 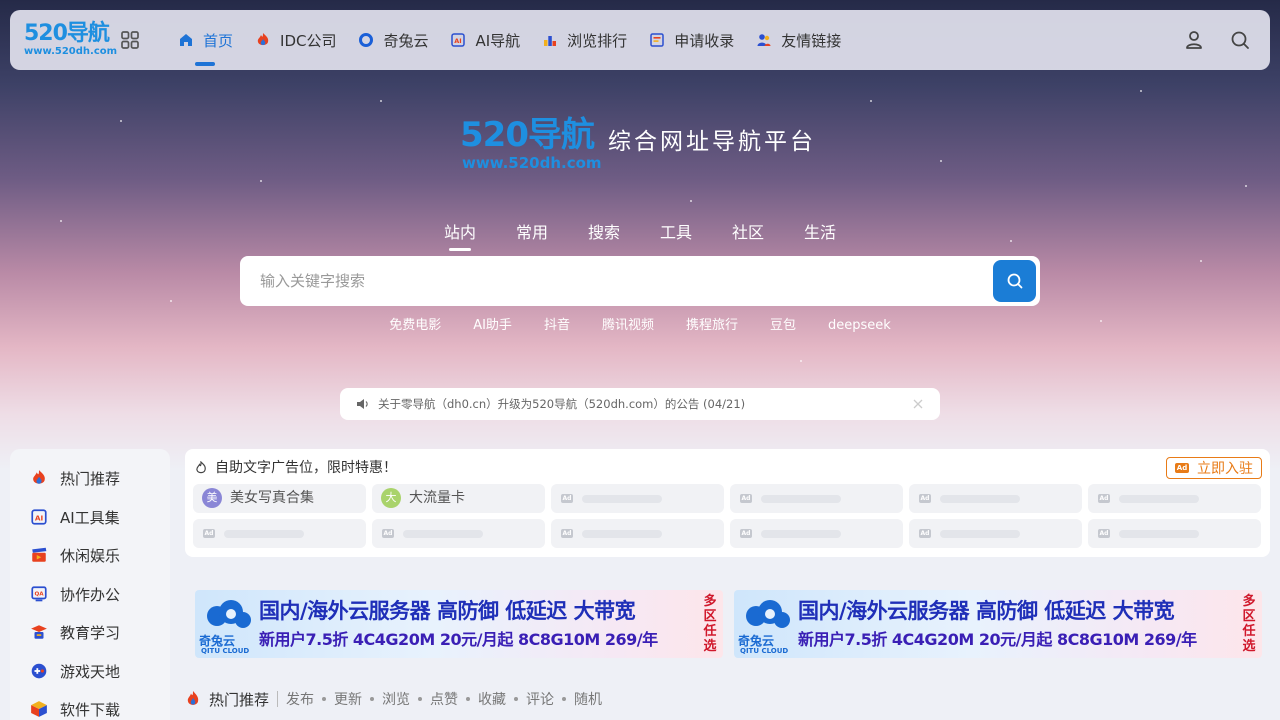 What do you see at coordinates (75, 594) in the screenshot?
I see `sidebar-item-office: QA 协作办公` at bounding box center [75, 594].